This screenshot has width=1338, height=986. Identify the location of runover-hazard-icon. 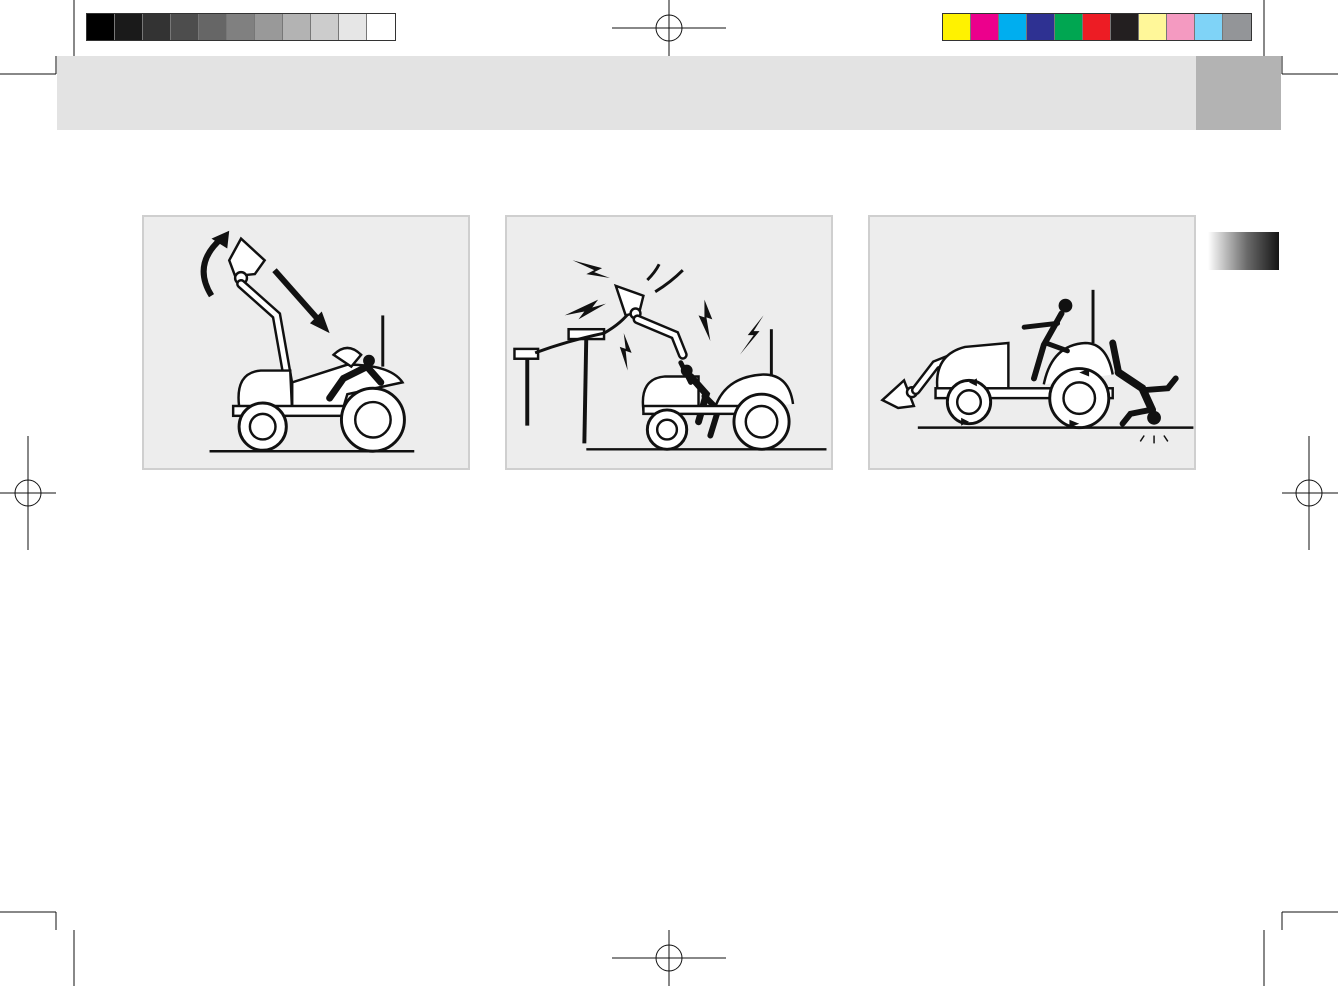
(1037, 366).